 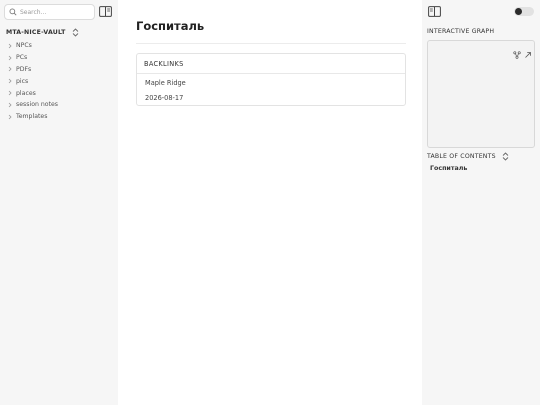 What do you see at coordinates (22, 81) in the screenshot?
I see `folder-label: pics` at bounding box center [22, 81].